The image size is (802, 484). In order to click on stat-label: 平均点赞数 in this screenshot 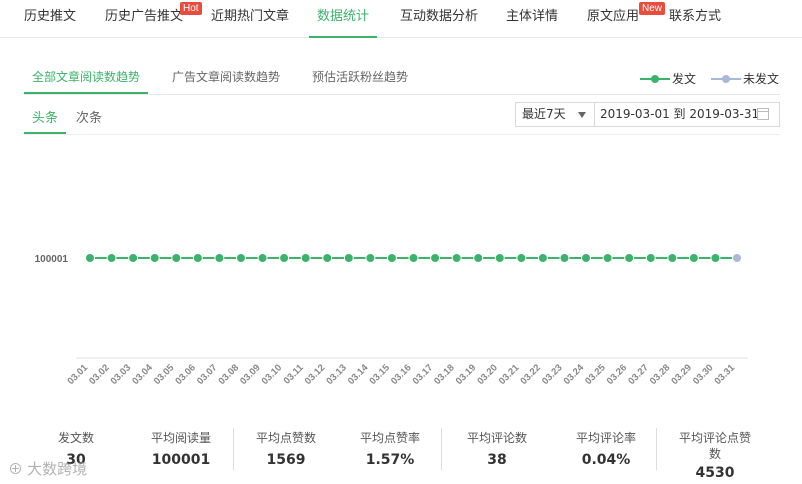, I will do `click(285, 438)`.